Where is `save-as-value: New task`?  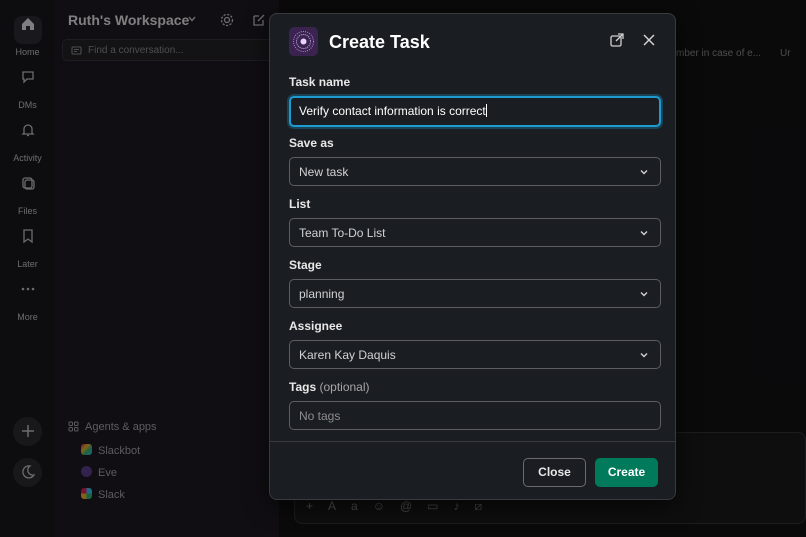 save-as-value: New task is located at coordinates (324, 172).